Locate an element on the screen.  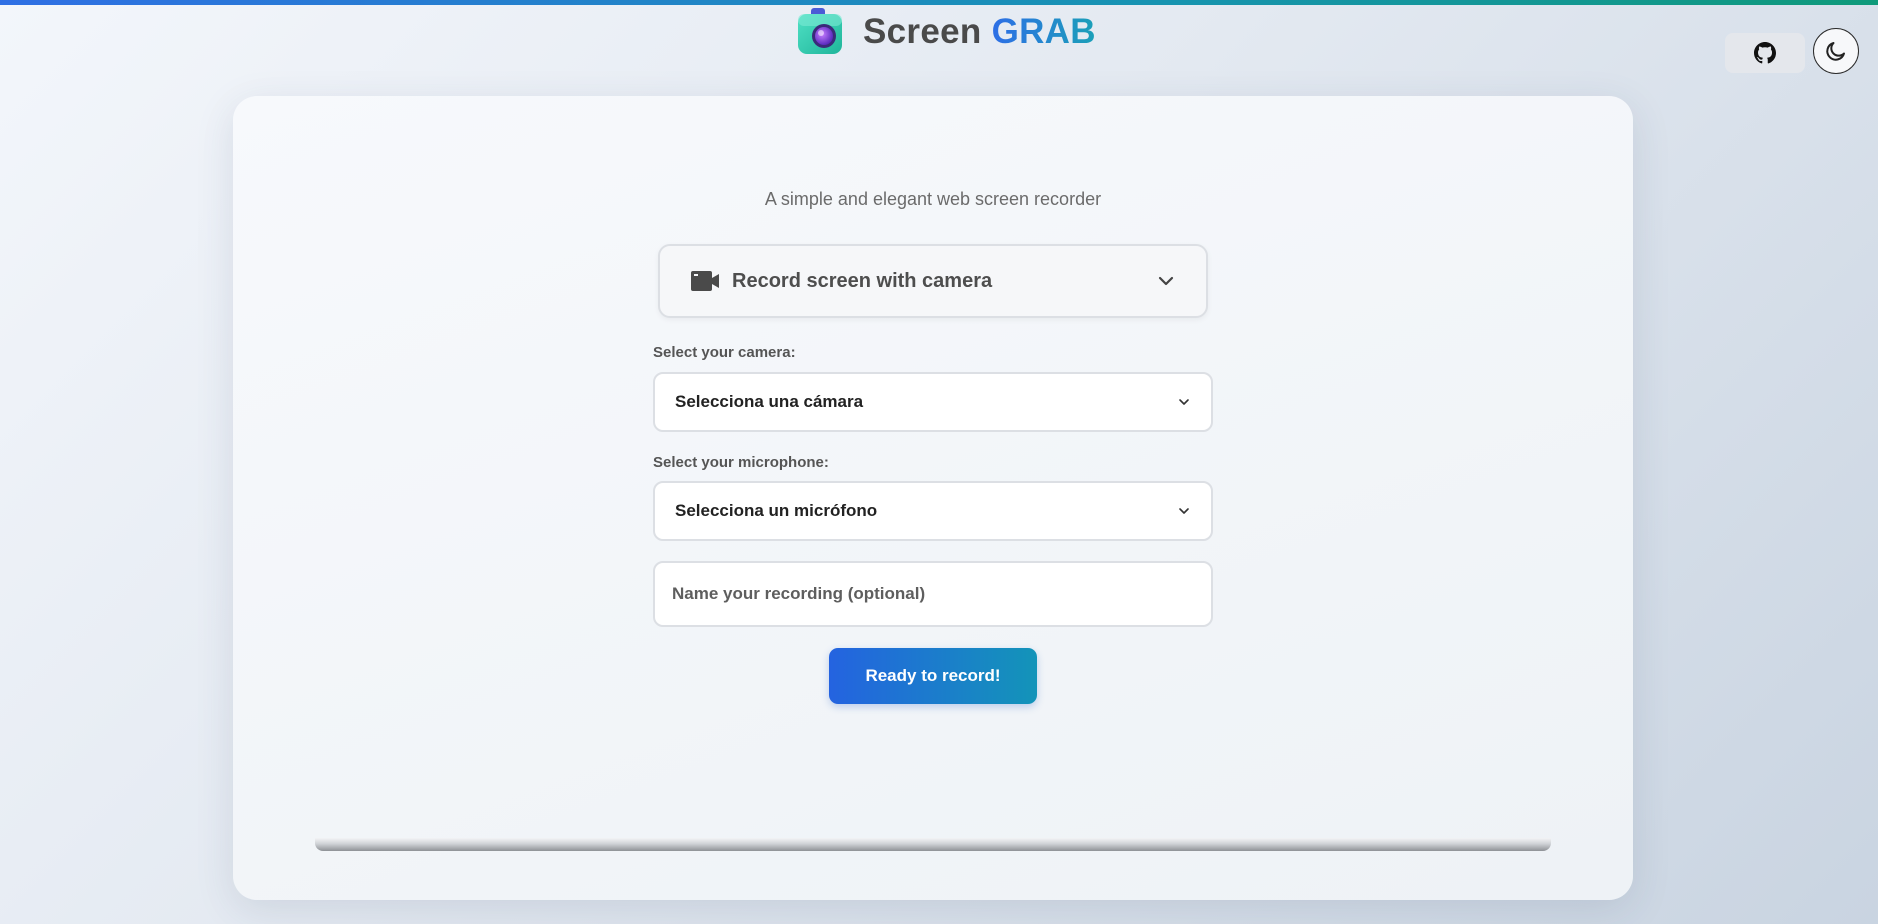
record-mode-label: Record screen with camera is located at coordinates (862, 280).